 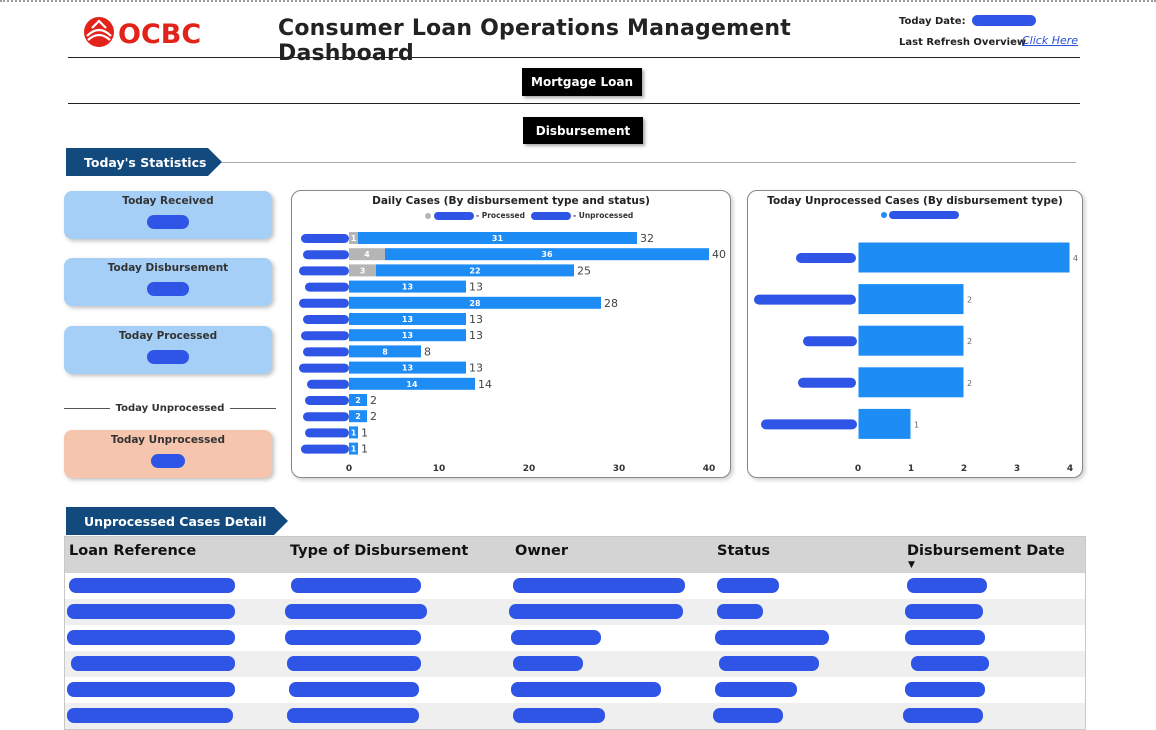 What do you see at coordinates (168, 222) in the screenshot?
I see `today-received-value-redacted` at bounding box center [168, 222].